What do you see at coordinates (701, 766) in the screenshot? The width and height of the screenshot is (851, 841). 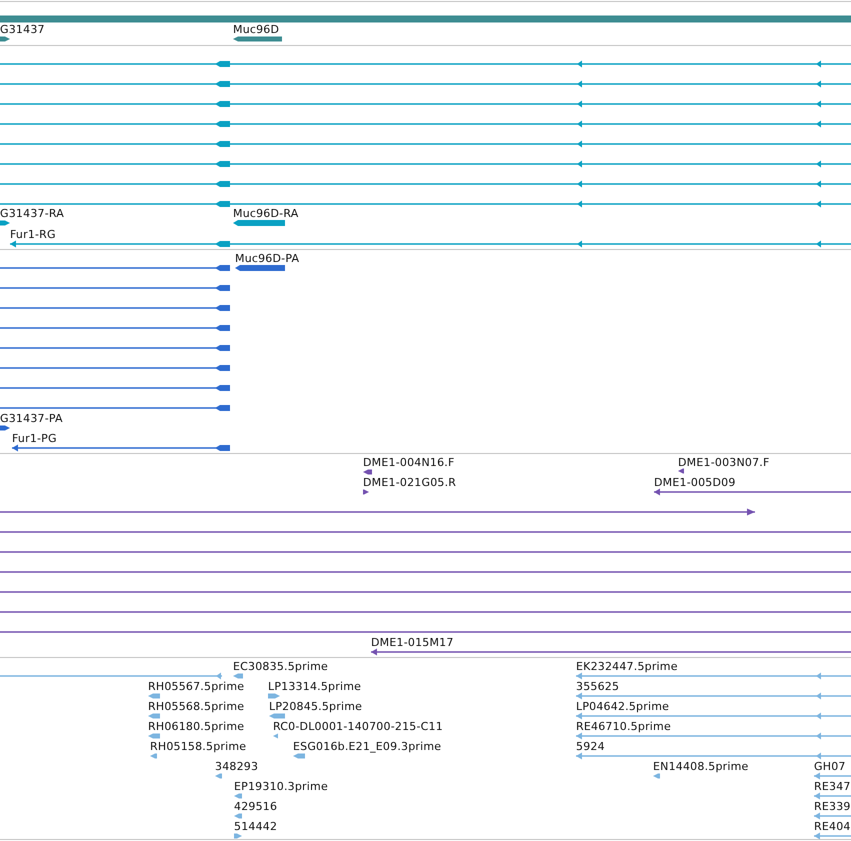 I see `feature-label: EN14408.5prime` at bounding box center [701, 766].